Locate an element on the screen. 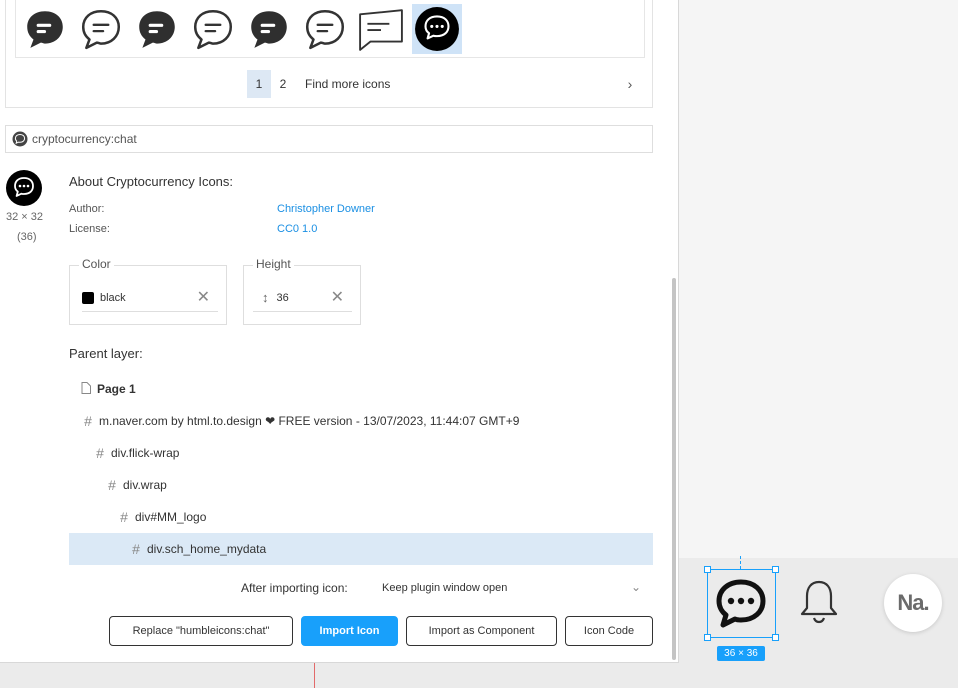 The height and width of the screenshot is (688, 958). icon-preview is located at coordinates (24, 188).